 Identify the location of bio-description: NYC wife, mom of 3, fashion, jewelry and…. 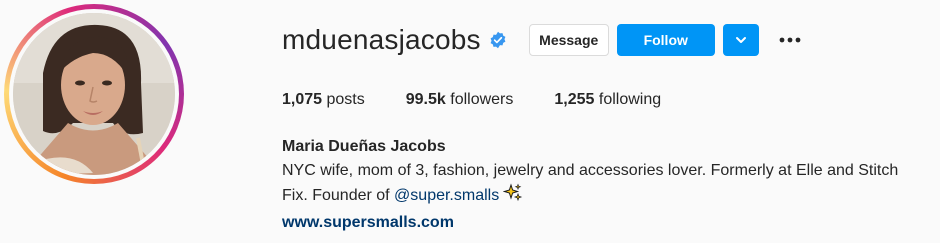
(590, 183).